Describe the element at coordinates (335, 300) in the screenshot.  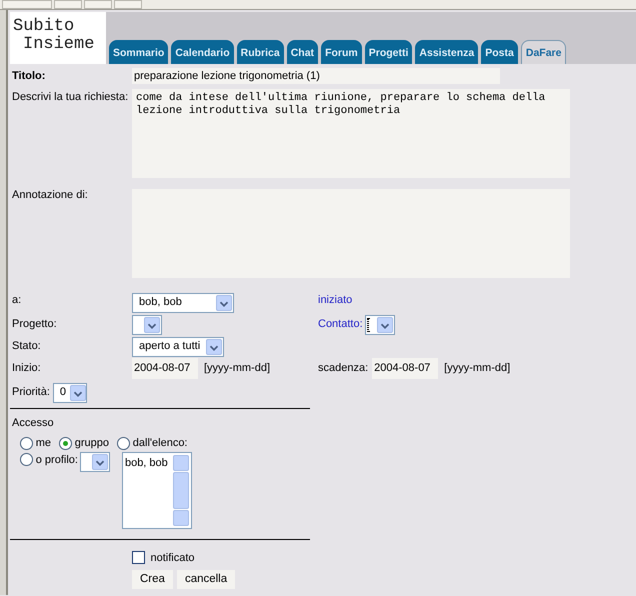
I see `status-text: iniziato` at that location.